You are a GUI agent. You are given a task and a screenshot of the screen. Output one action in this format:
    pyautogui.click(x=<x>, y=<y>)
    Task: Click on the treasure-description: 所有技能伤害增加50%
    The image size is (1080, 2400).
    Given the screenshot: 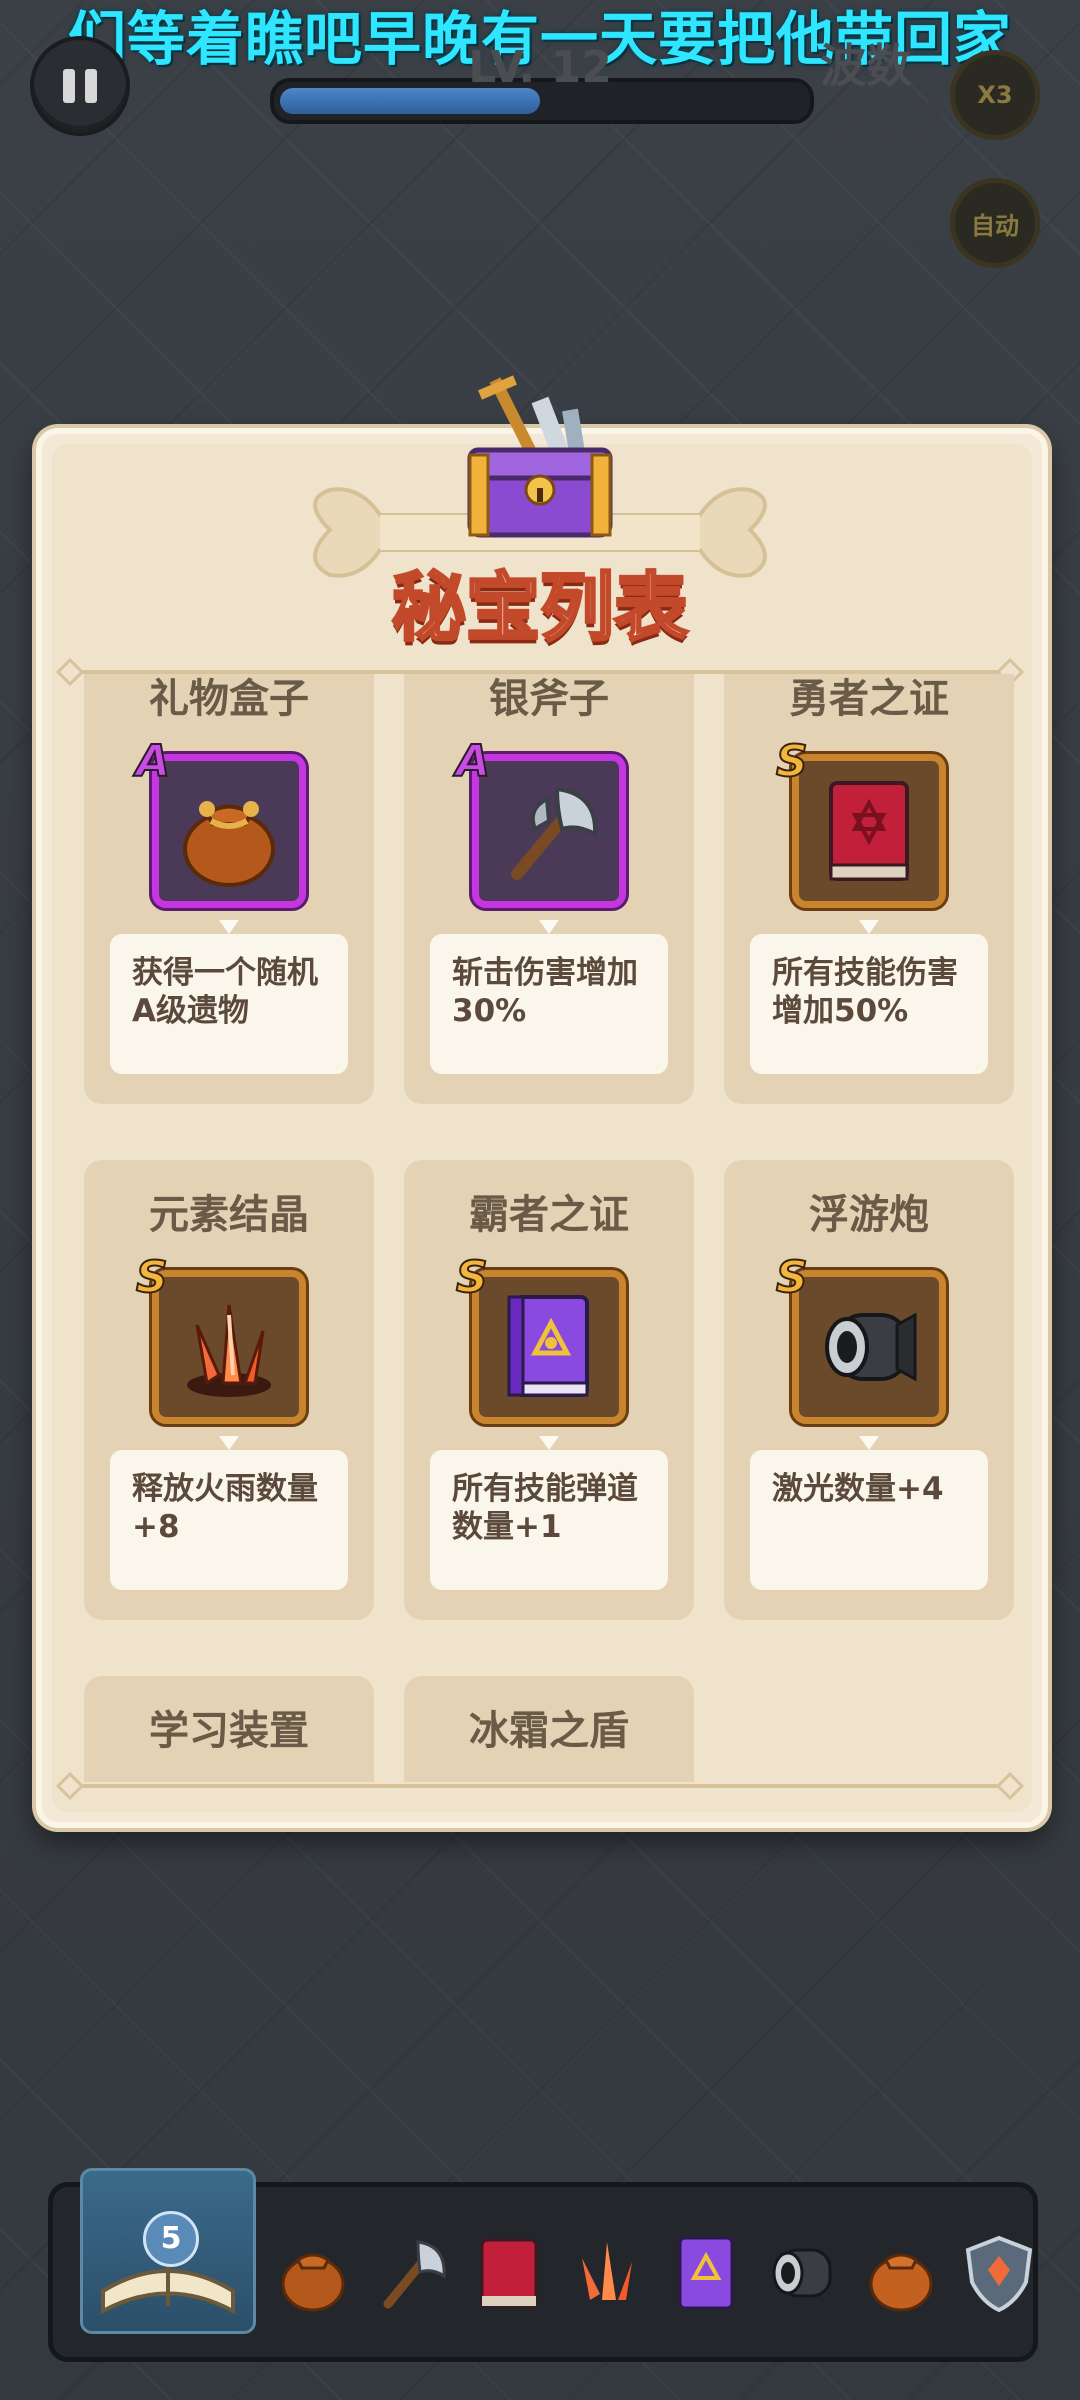 What is the action you would take?
    pyautogui.click(x=869, y=1004)
    